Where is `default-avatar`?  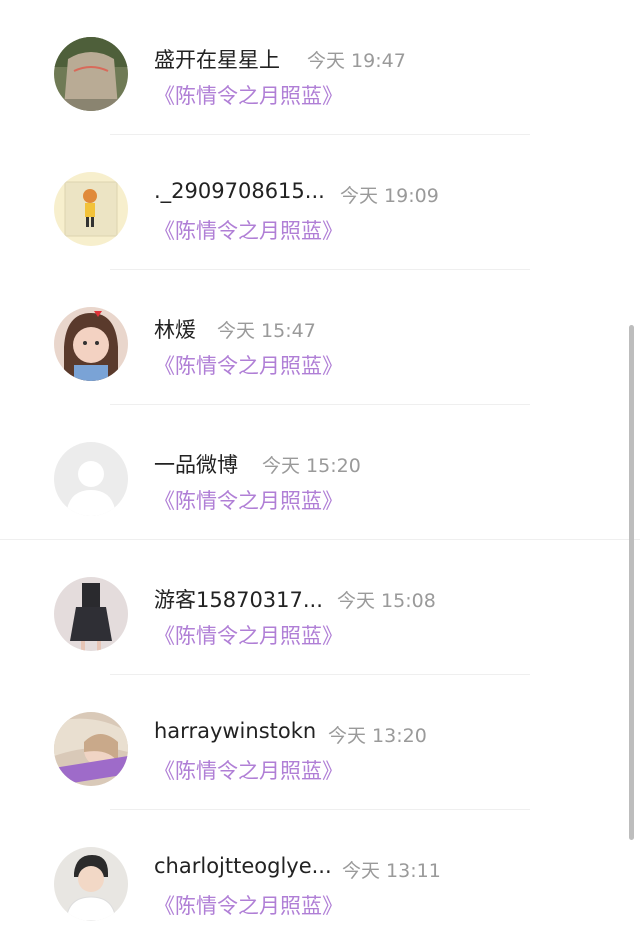 default-avatar is located at coordinates (91, 479).